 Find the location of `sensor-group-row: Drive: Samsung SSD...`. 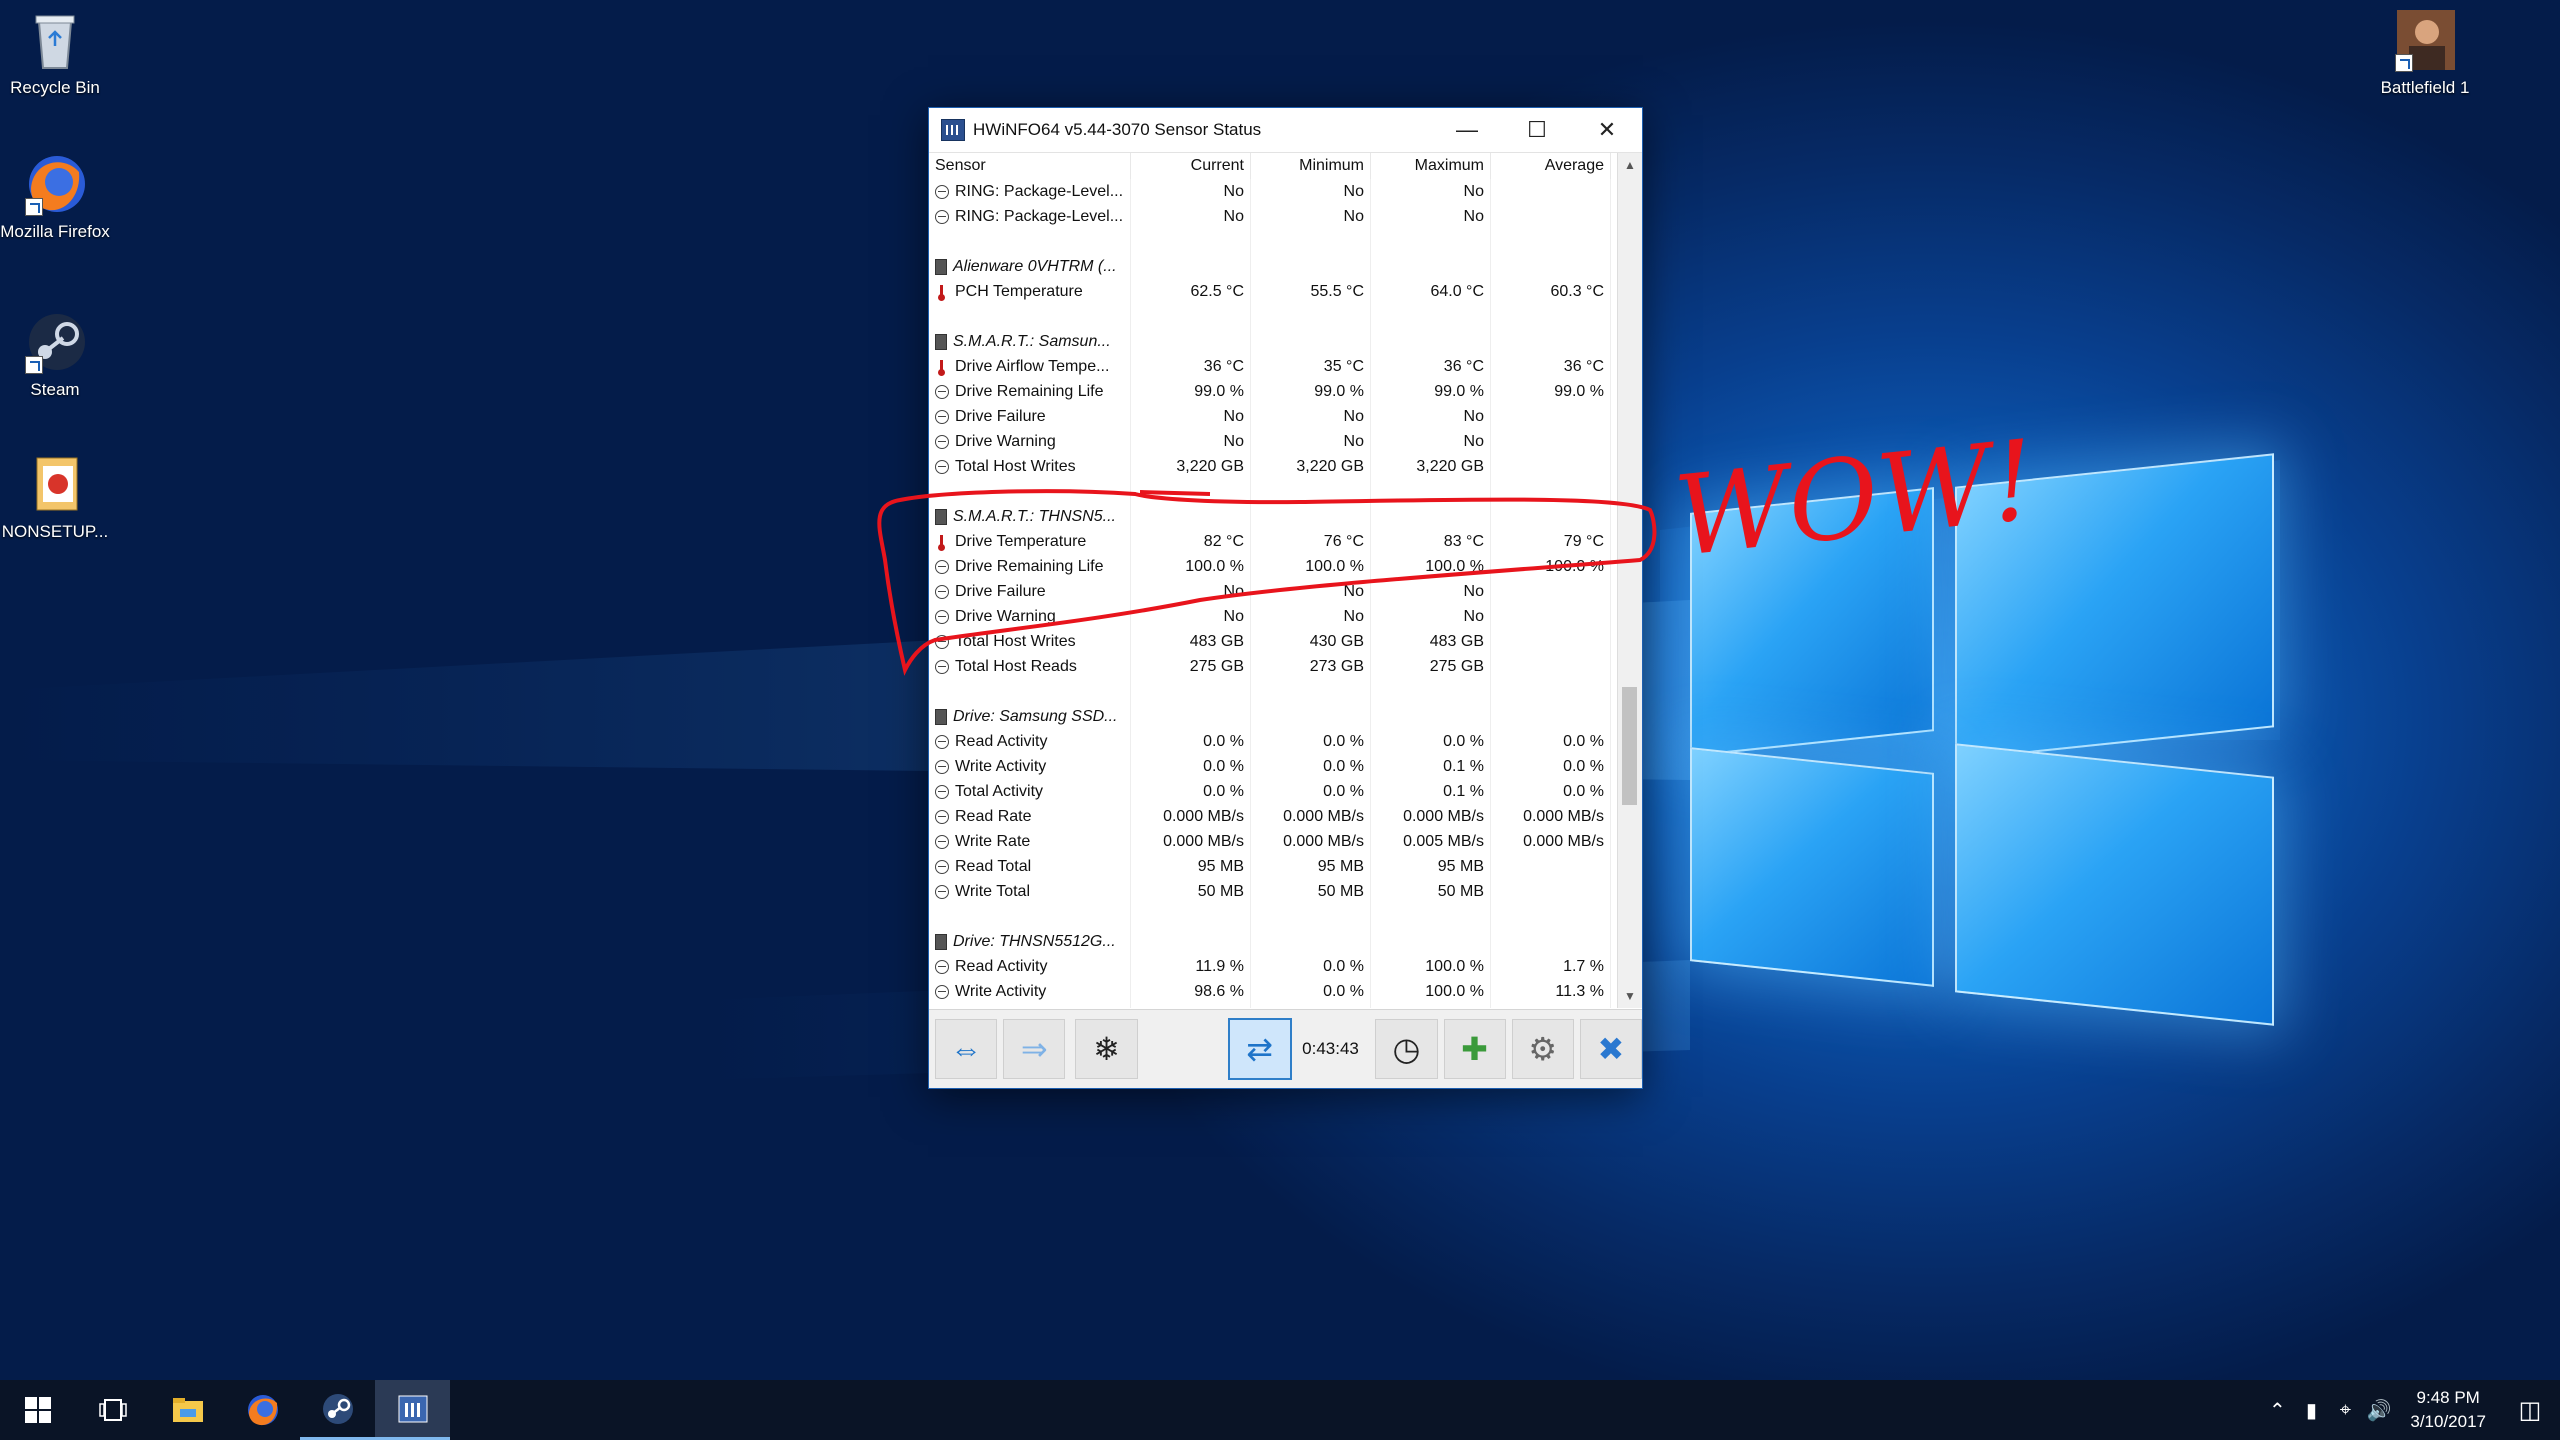

sensor-group-row: Drive: Samsung SSD... is located at coordinates (1273, 716).